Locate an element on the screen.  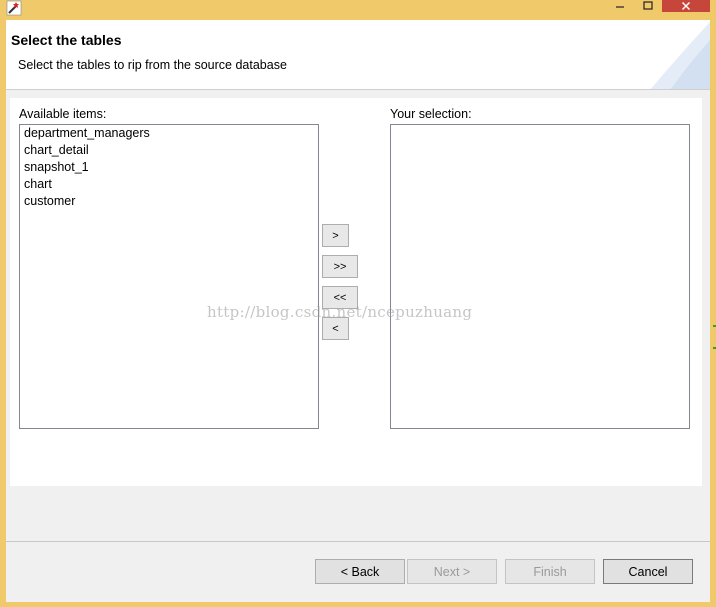
wand-icon is located at coordinates (14, 8).